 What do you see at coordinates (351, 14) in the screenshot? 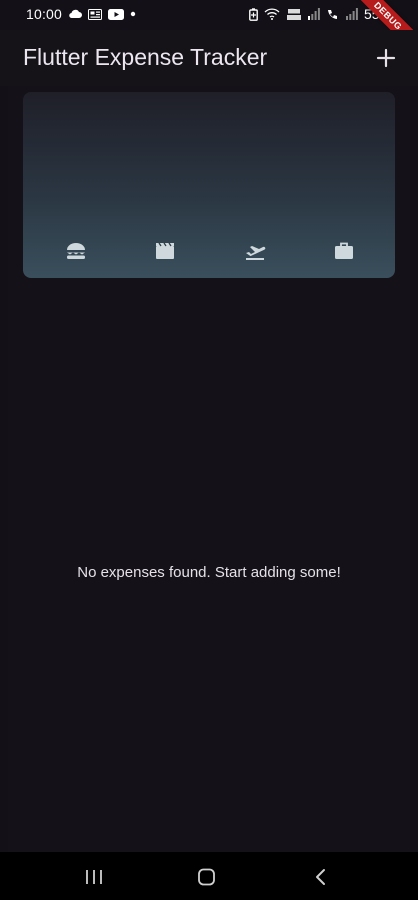
I see `signal-2-icon` at bounding box center [351, 14].